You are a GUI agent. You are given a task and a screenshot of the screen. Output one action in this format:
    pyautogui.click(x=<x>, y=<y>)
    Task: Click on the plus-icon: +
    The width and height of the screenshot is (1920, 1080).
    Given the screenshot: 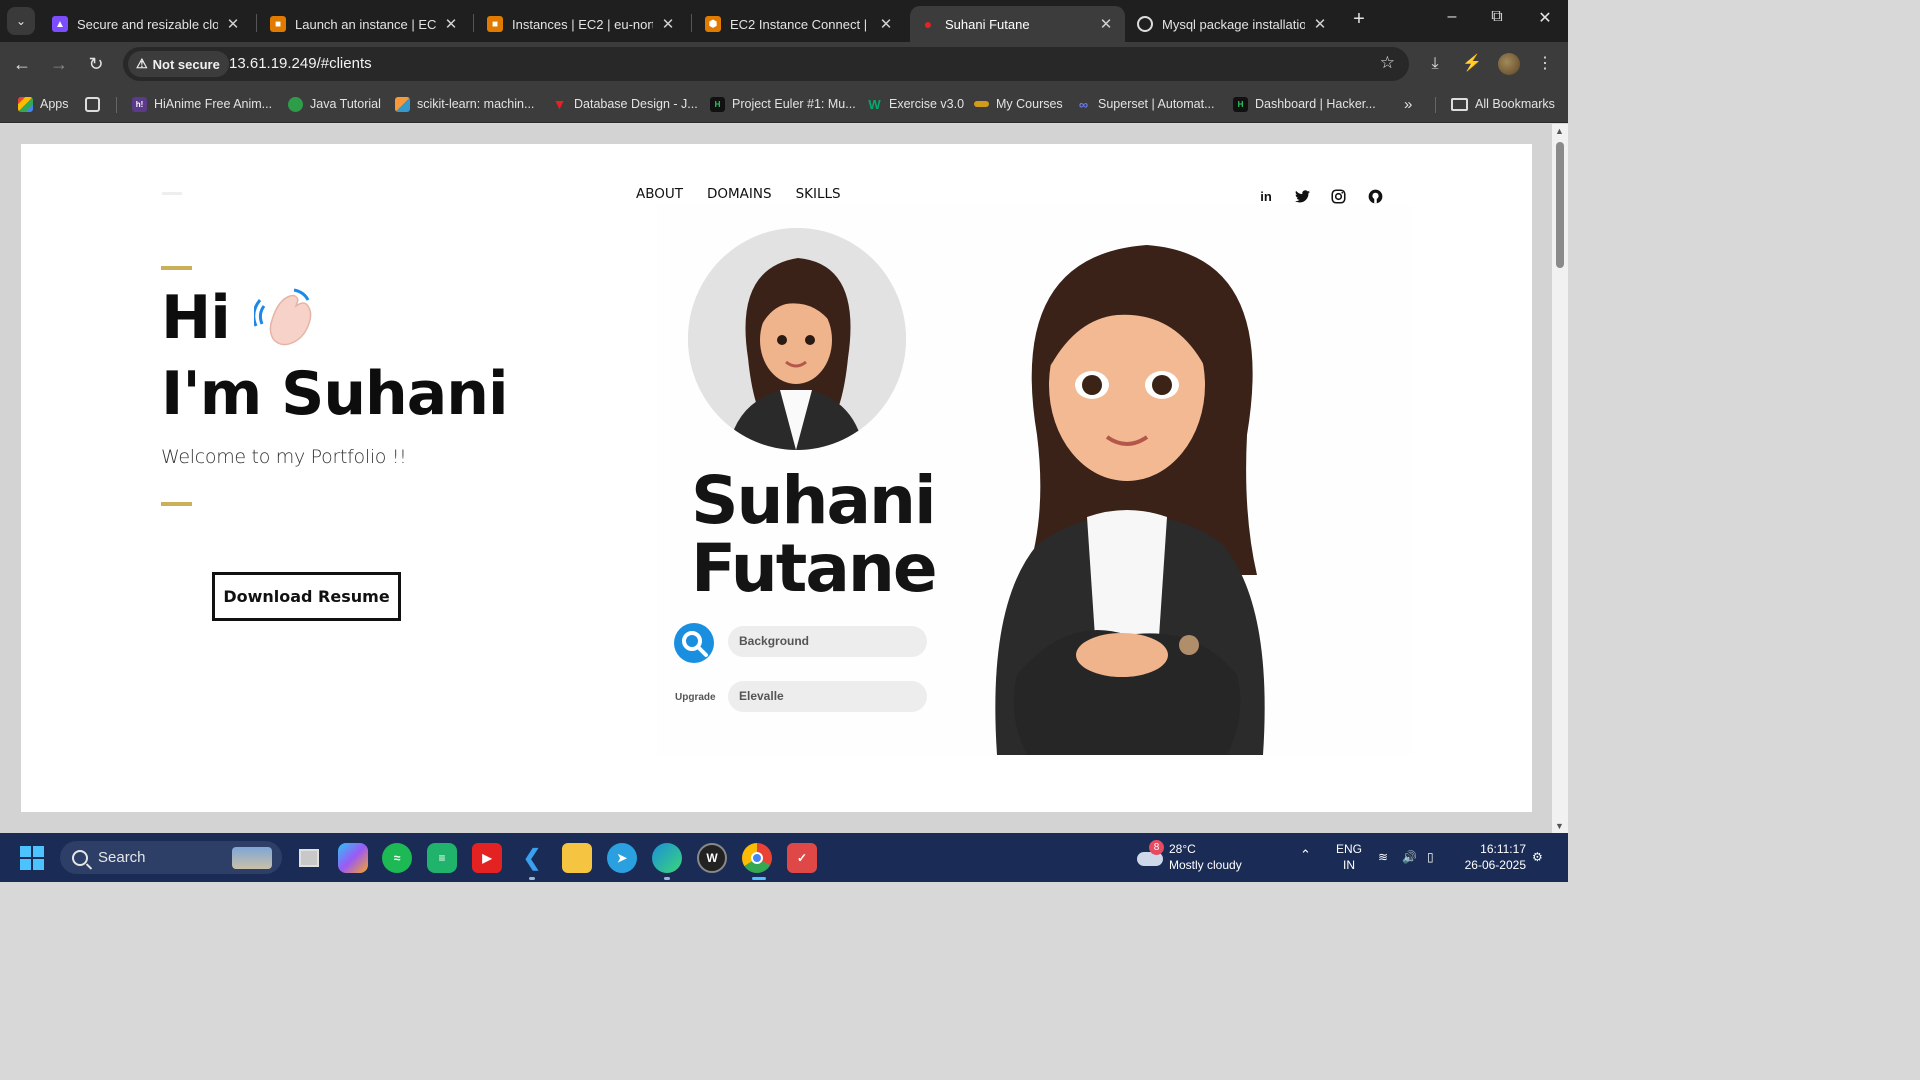 What is the action you would take?
    pyautogui.click(x=1359, y=19)
    